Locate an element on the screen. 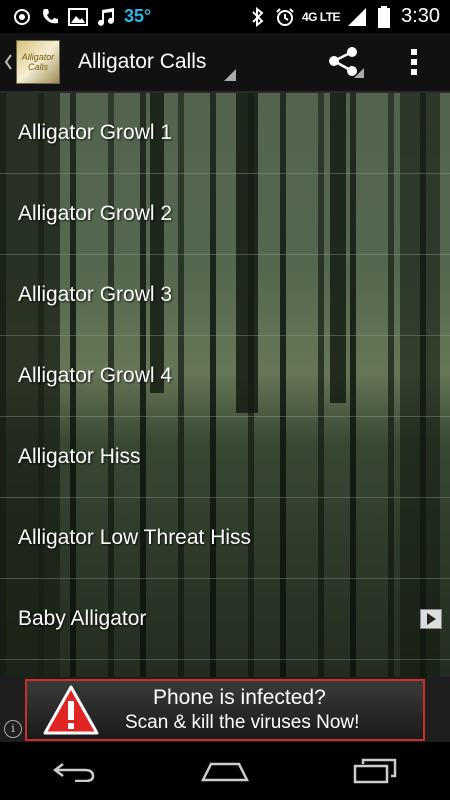 The image size is (450, 800). temperature-text: 35° is located at coordinates (138, 16).